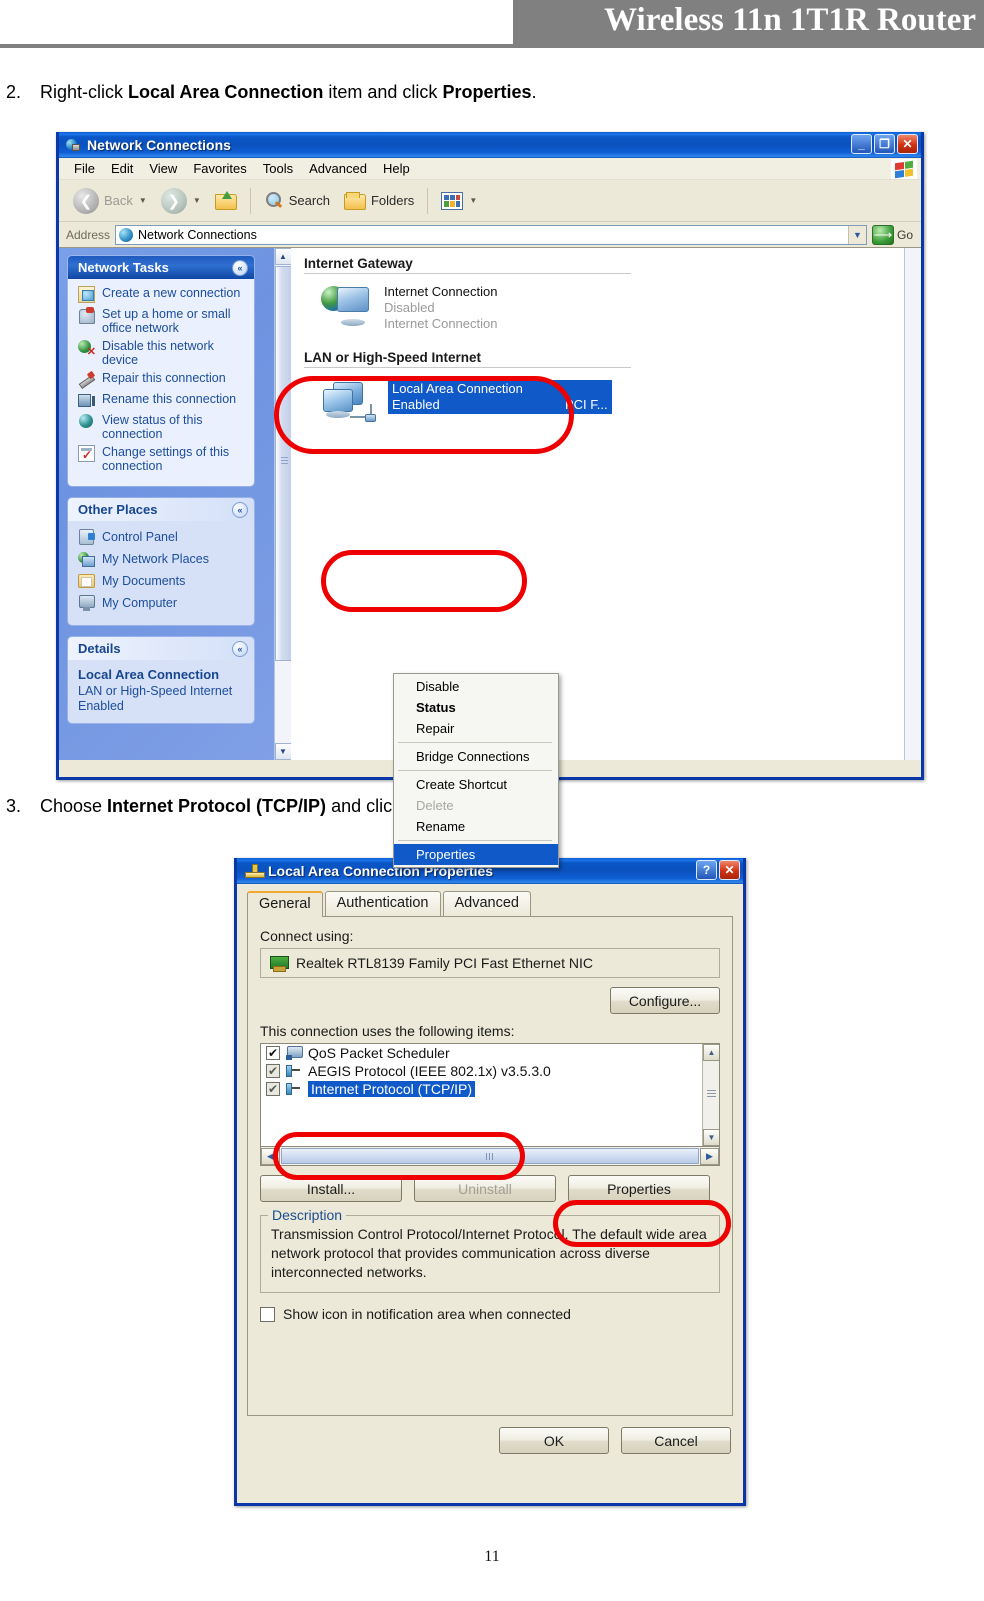 The width and height of the screenshot is (984, 1601). I want to click on task-disable-network-device: Disable this network device, so click(162, 353).